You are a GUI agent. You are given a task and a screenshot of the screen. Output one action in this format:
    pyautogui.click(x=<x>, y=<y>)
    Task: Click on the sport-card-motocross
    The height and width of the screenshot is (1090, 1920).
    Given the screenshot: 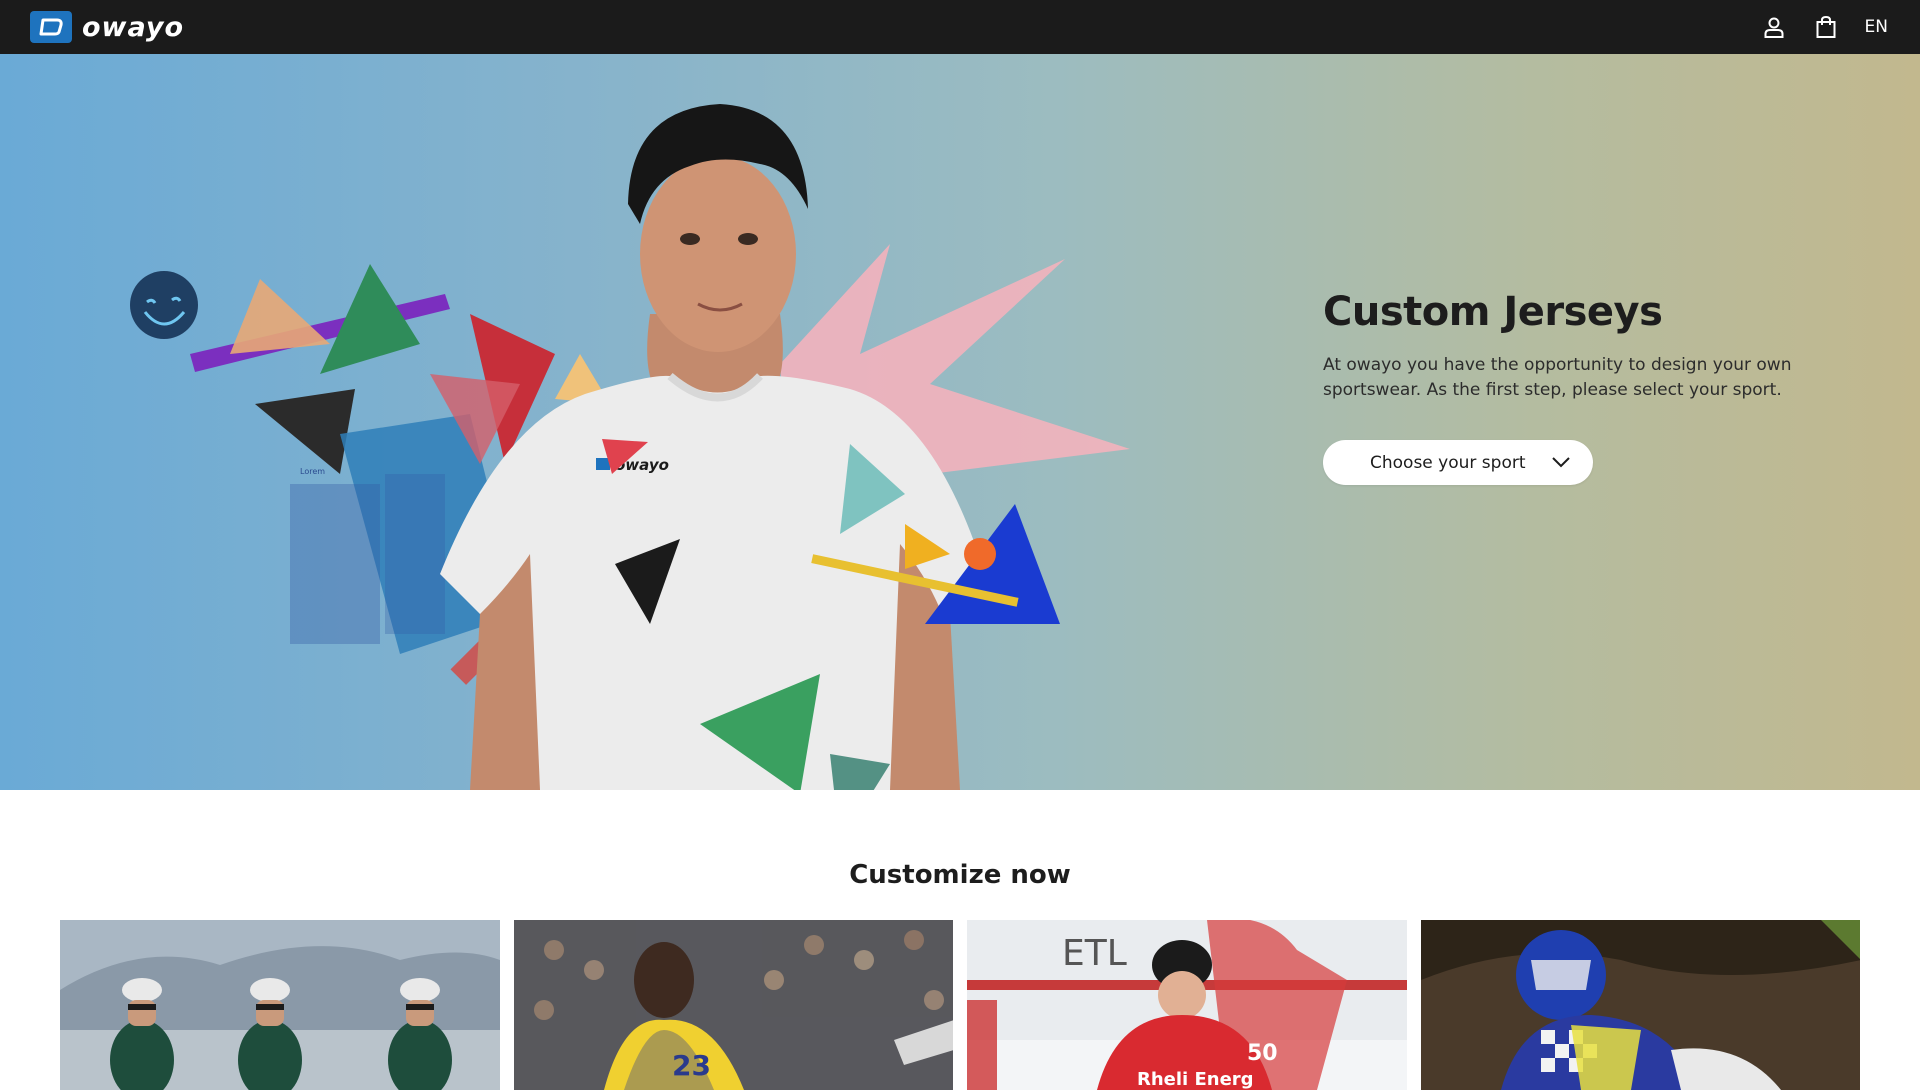 What is the action you would take?
    pyautogui.click(x=1640, y=1005)
    